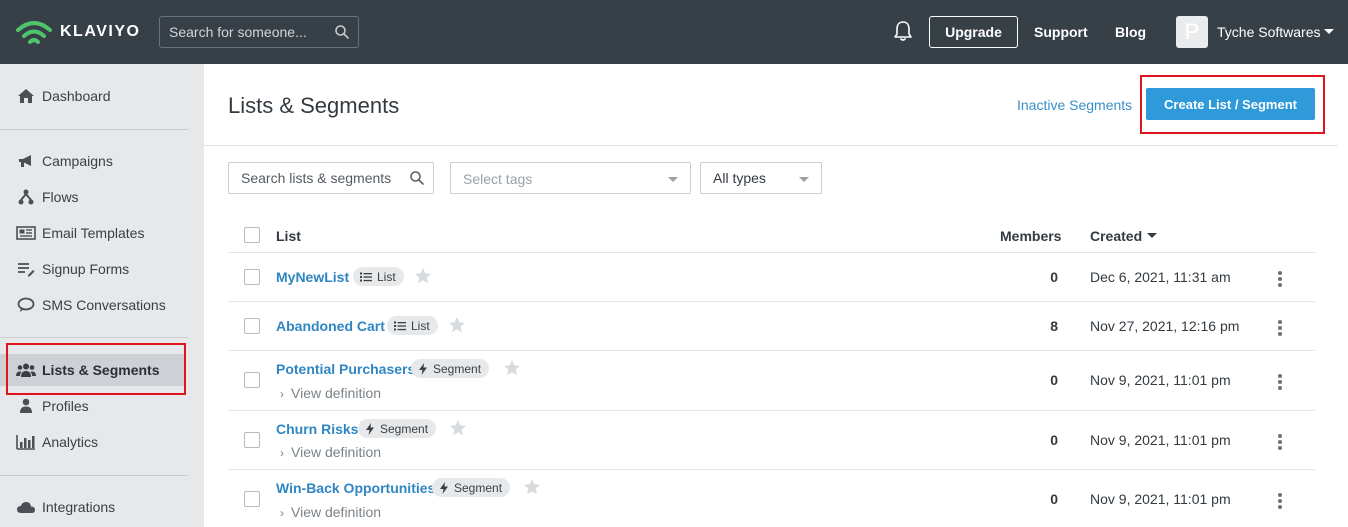 The image size is (1348, 527). Describe the element at coordinates (26, 197) in the screenshot. I see `flow-icon` at that location.